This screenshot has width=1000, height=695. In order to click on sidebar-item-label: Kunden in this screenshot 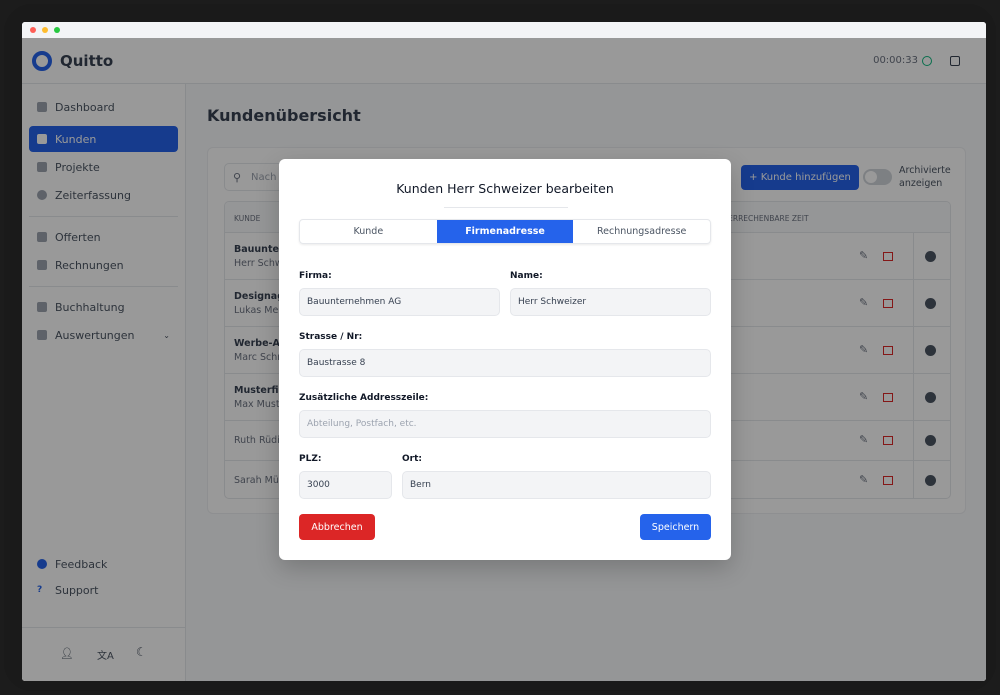, I will do `click(76, 139)`.